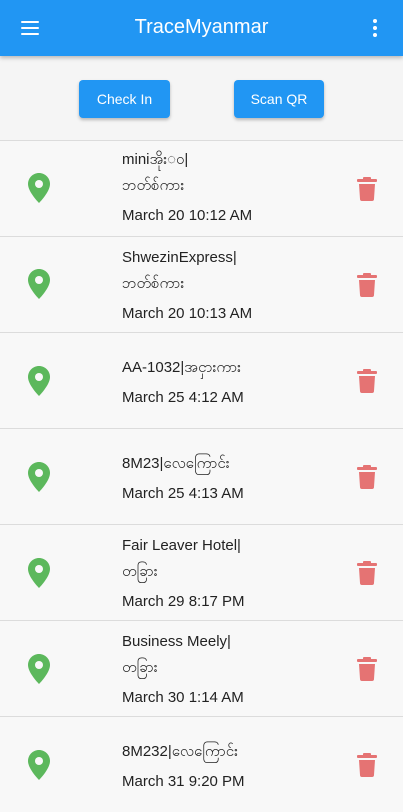  What do you see at coordinates (222, 767) in the screenshot?
I see `entry-text: 8M232|လေကြောင်း March 31 9:20 PM` at bounding box center [222, 767].